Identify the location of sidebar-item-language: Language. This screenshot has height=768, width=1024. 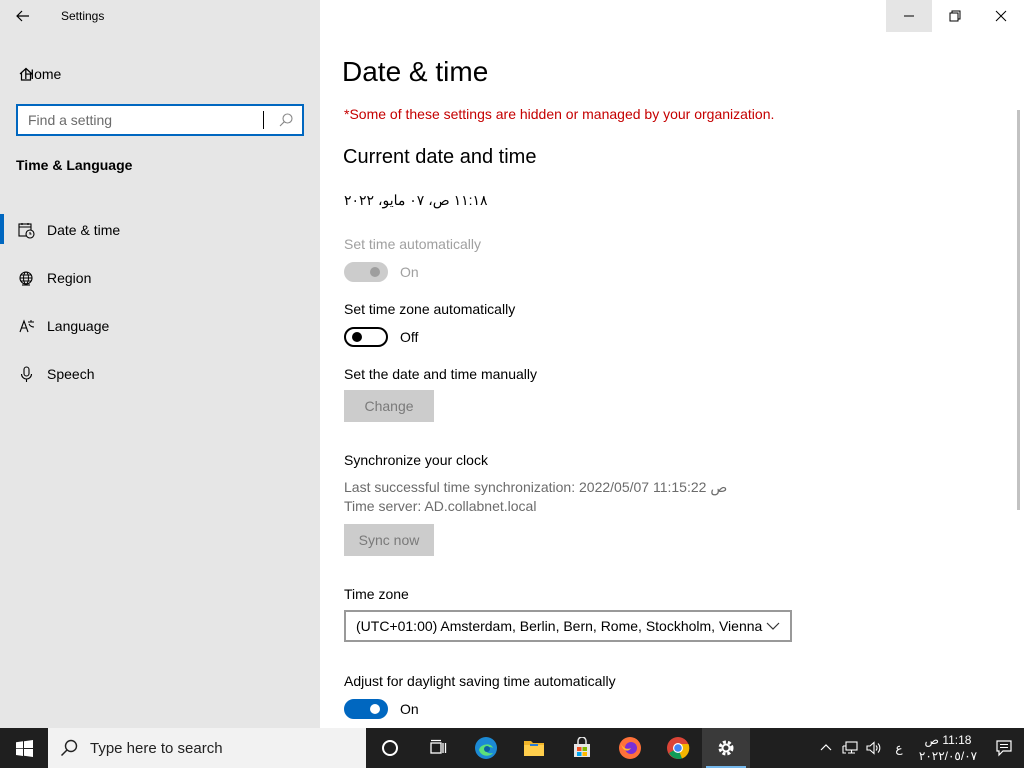
(160, 326).